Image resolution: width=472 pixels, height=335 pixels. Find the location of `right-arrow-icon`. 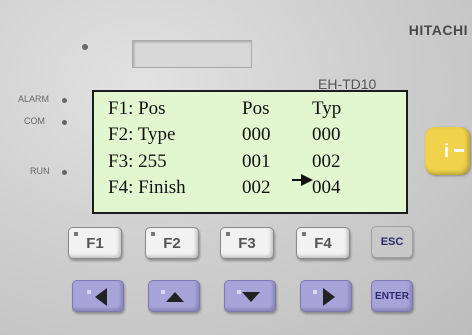

right-arrow-icon is located at coordinates (324, 297).